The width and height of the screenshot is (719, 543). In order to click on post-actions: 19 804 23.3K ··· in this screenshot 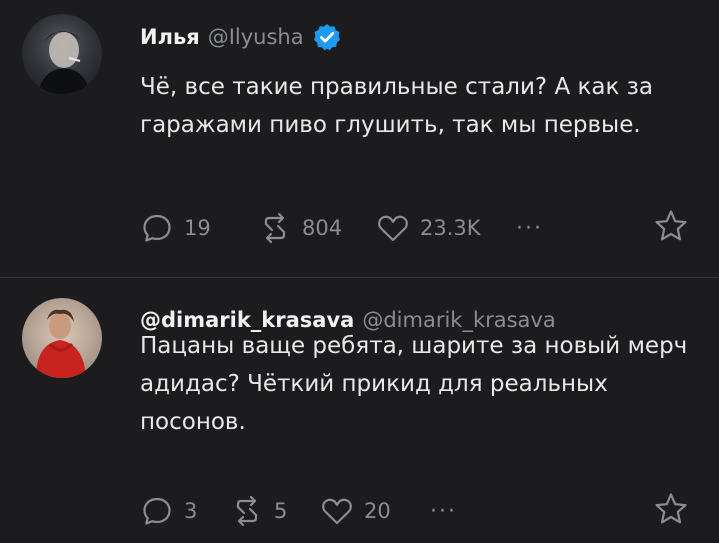, I will do `click(419, 228)`.